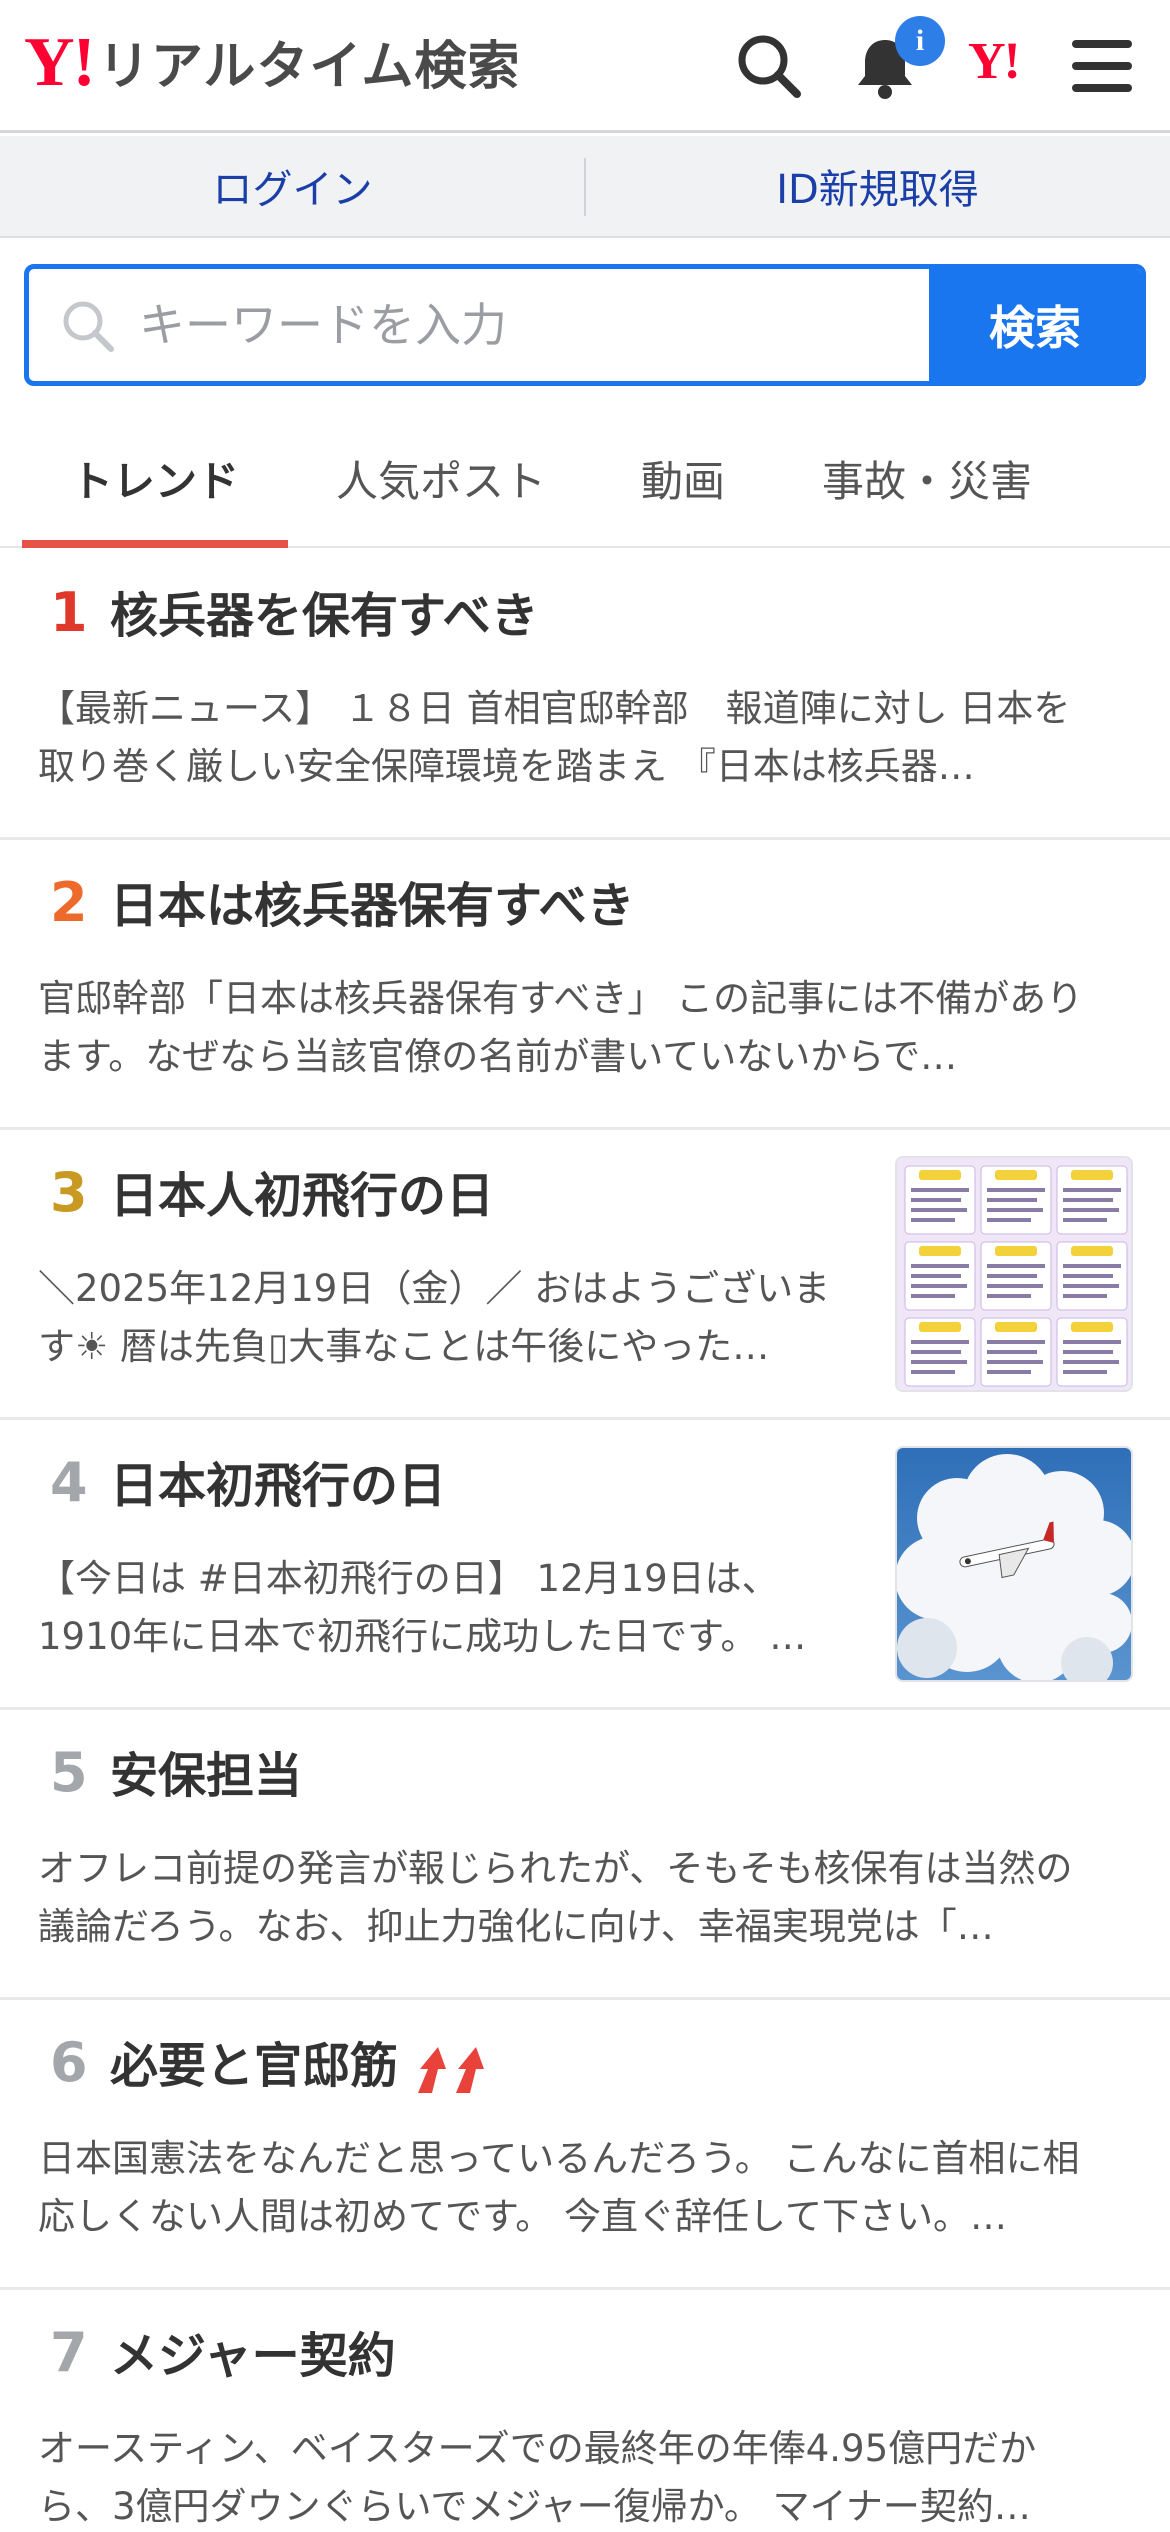  Describe the element at coordinates (69, 2062) in the screenshot. I see `rank-number: 6` at that location.